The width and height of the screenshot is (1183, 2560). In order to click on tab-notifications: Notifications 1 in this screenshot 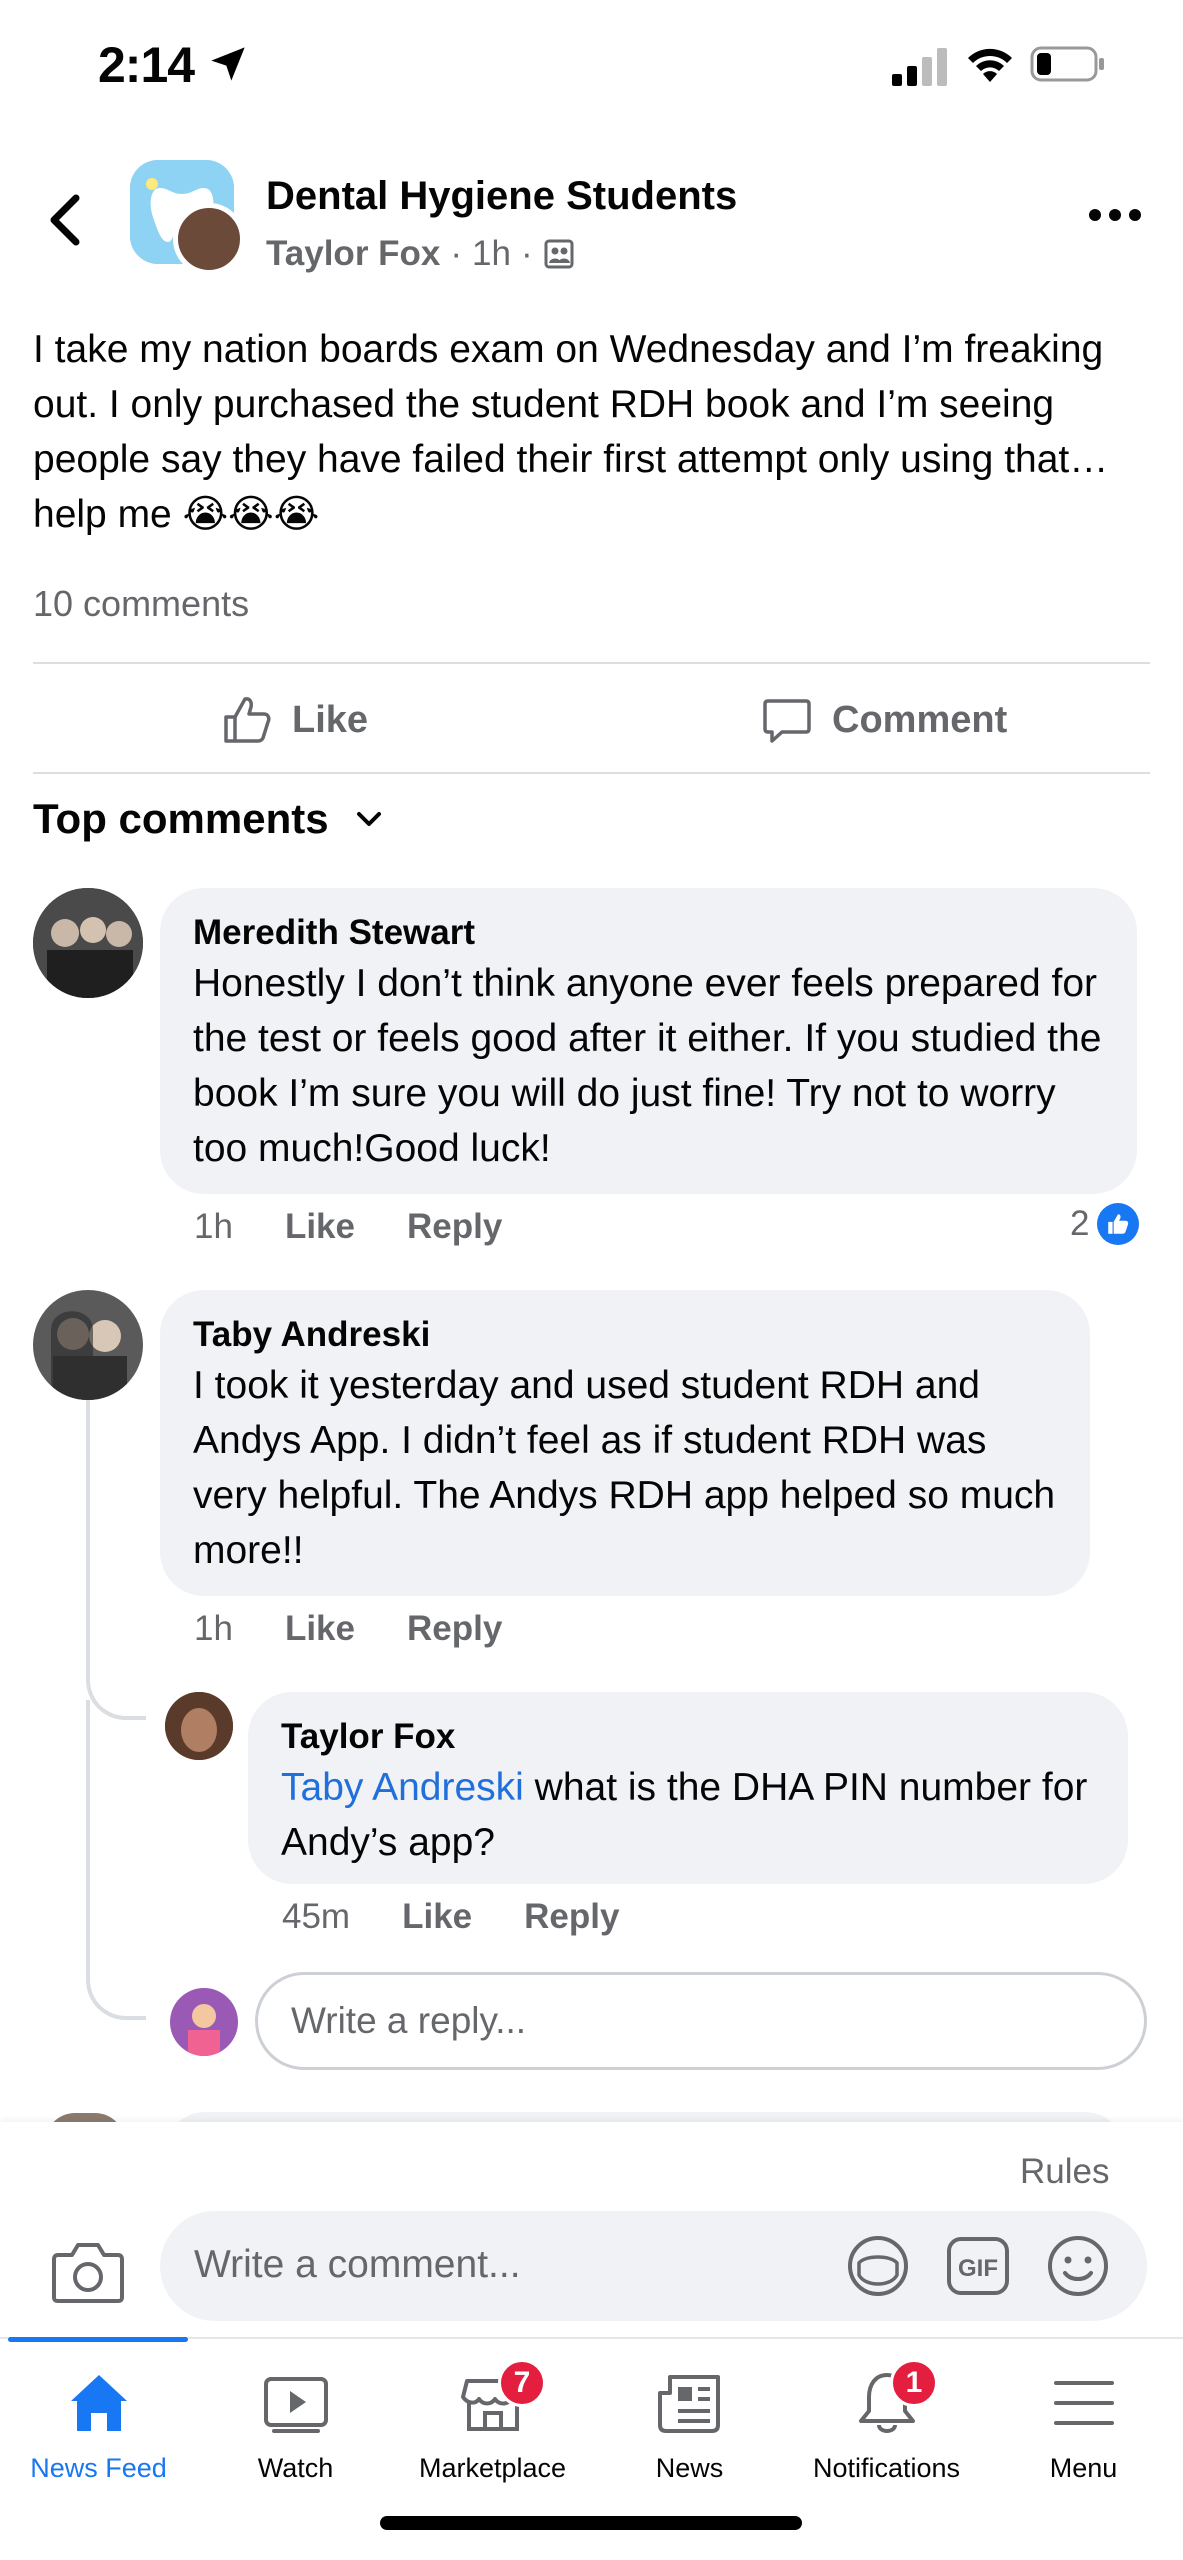, I will do `click(886, 2433)`.